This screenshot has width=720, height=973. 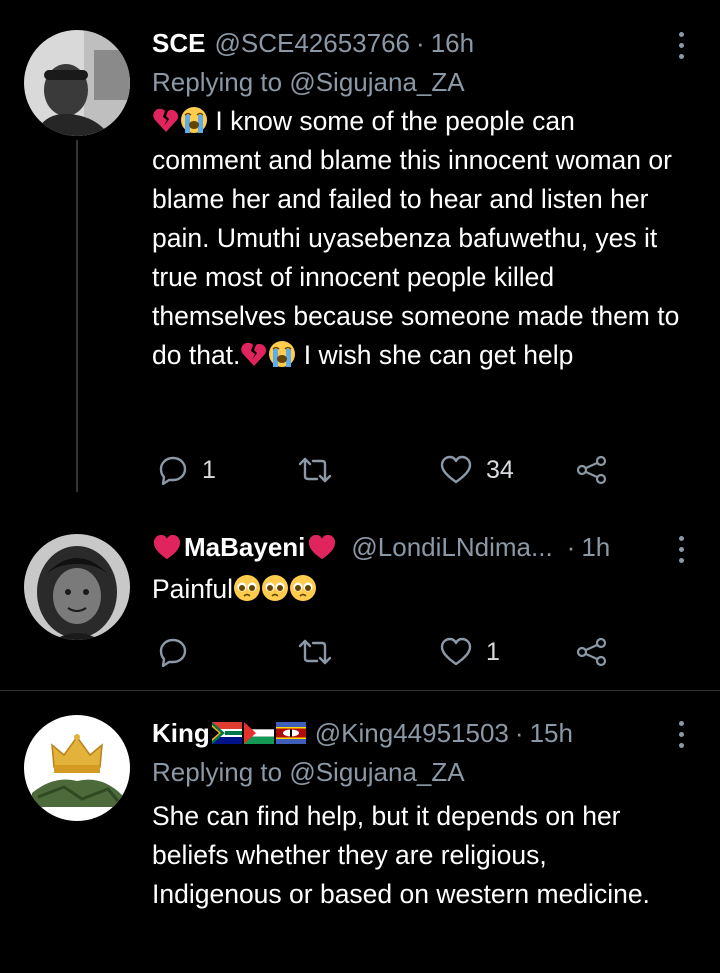 I want to click on like-count: 1, so click(x=493, y=651).